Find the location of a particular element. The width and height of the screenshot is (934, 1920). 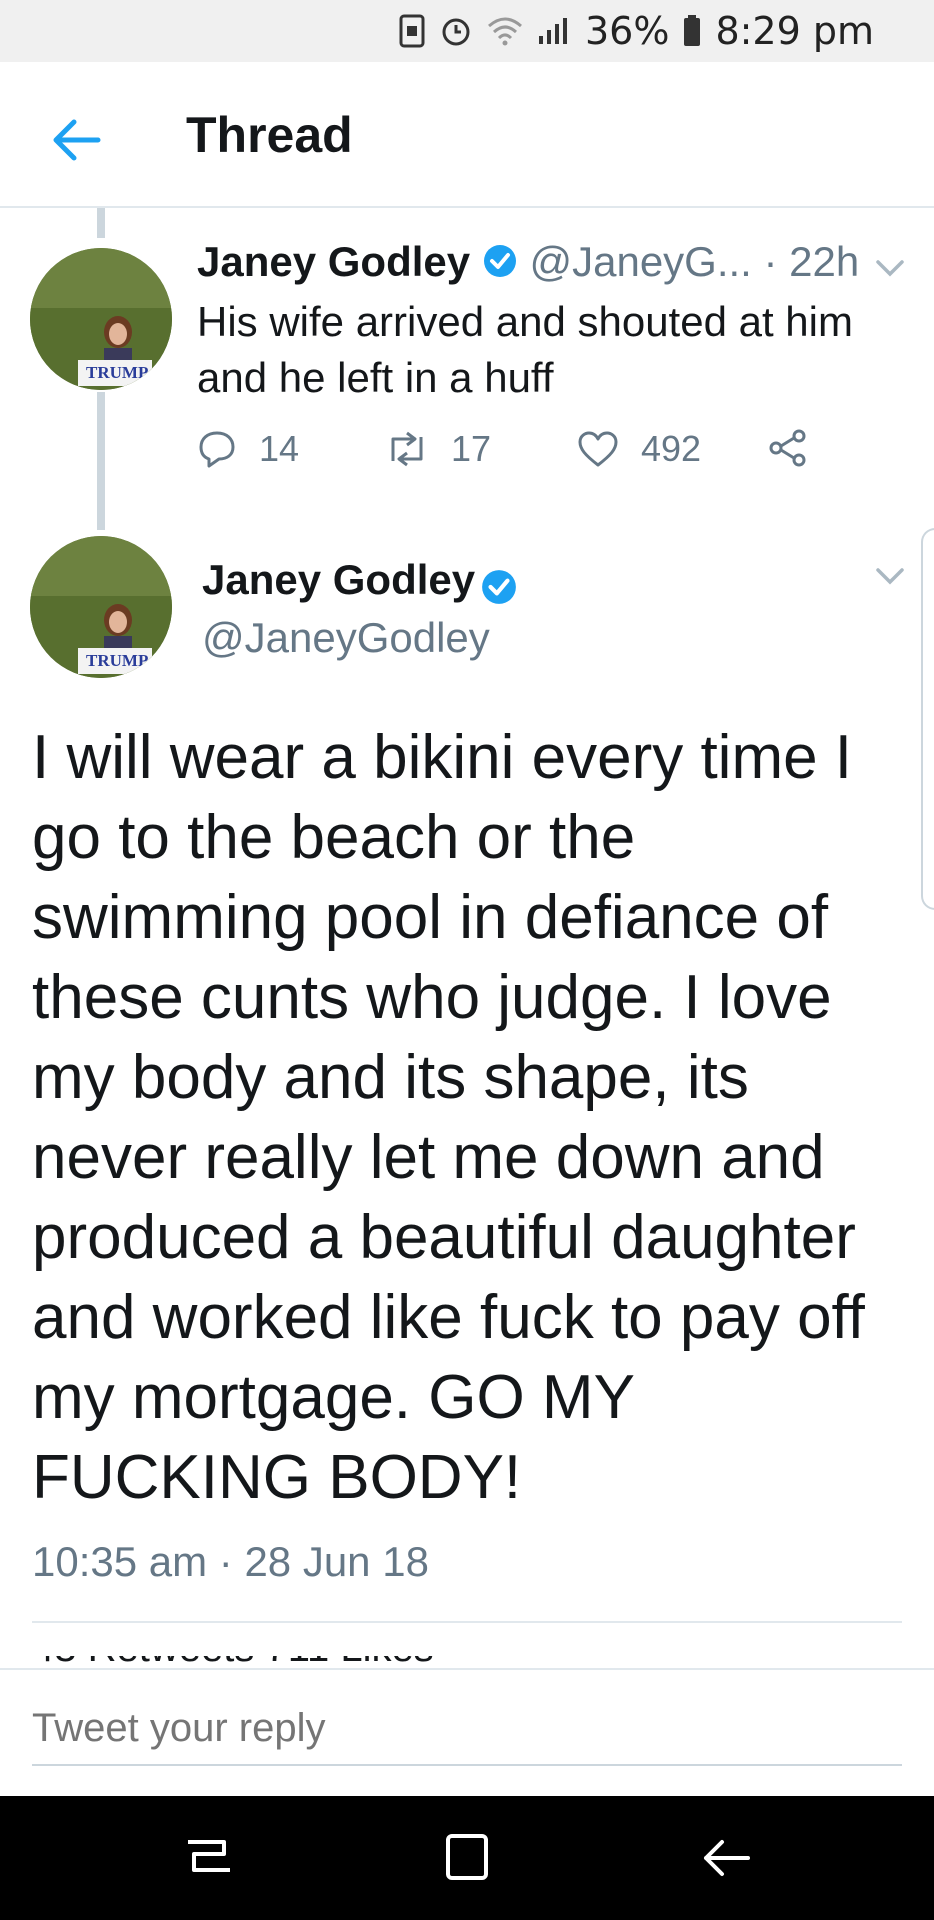

tweet-header: Janey Godley is located at coordinates (360, 583).